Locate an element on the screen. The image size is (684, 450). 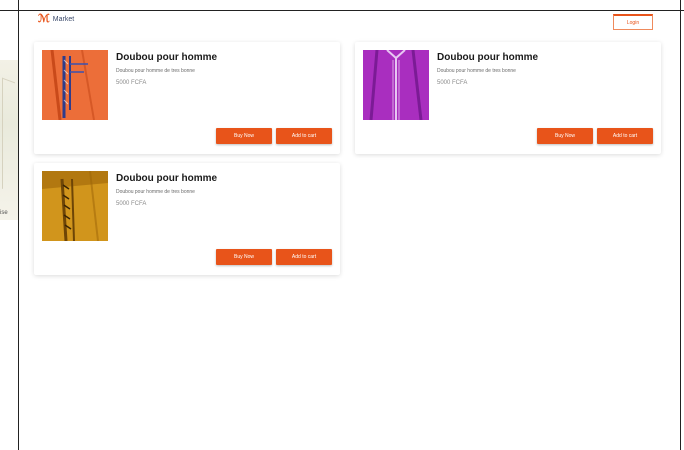
purple-garment-icon is located at coordinates (396, 85).